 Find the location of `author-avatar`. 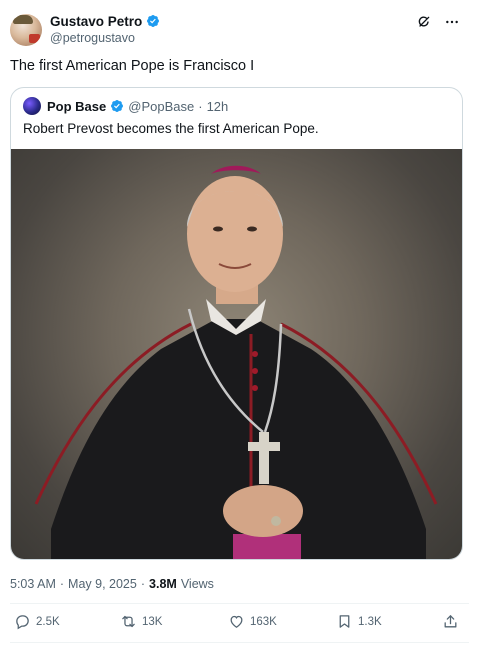

author-avatar is located at coordinates (26, 30).